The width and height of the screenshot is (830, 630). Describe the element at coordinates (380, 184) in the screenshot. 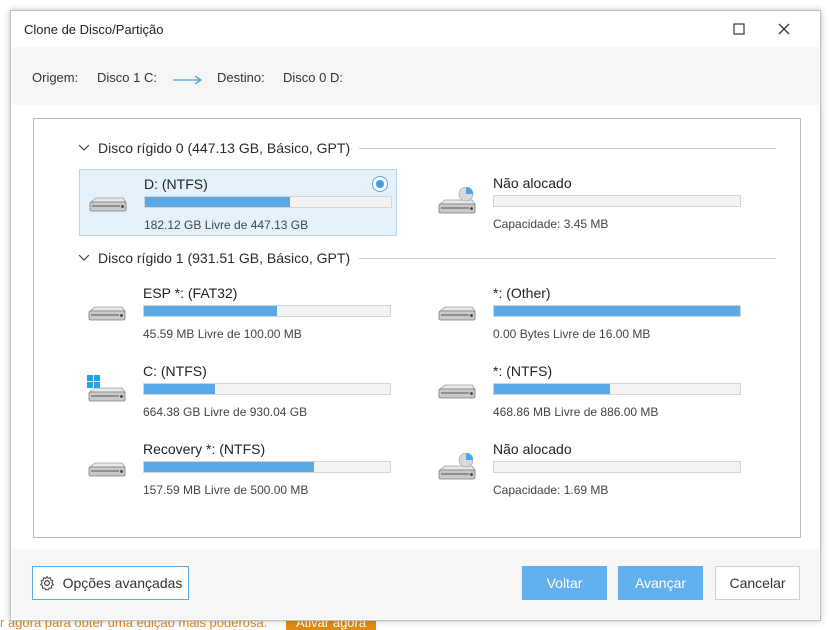

I see `selected-radio` at that location.